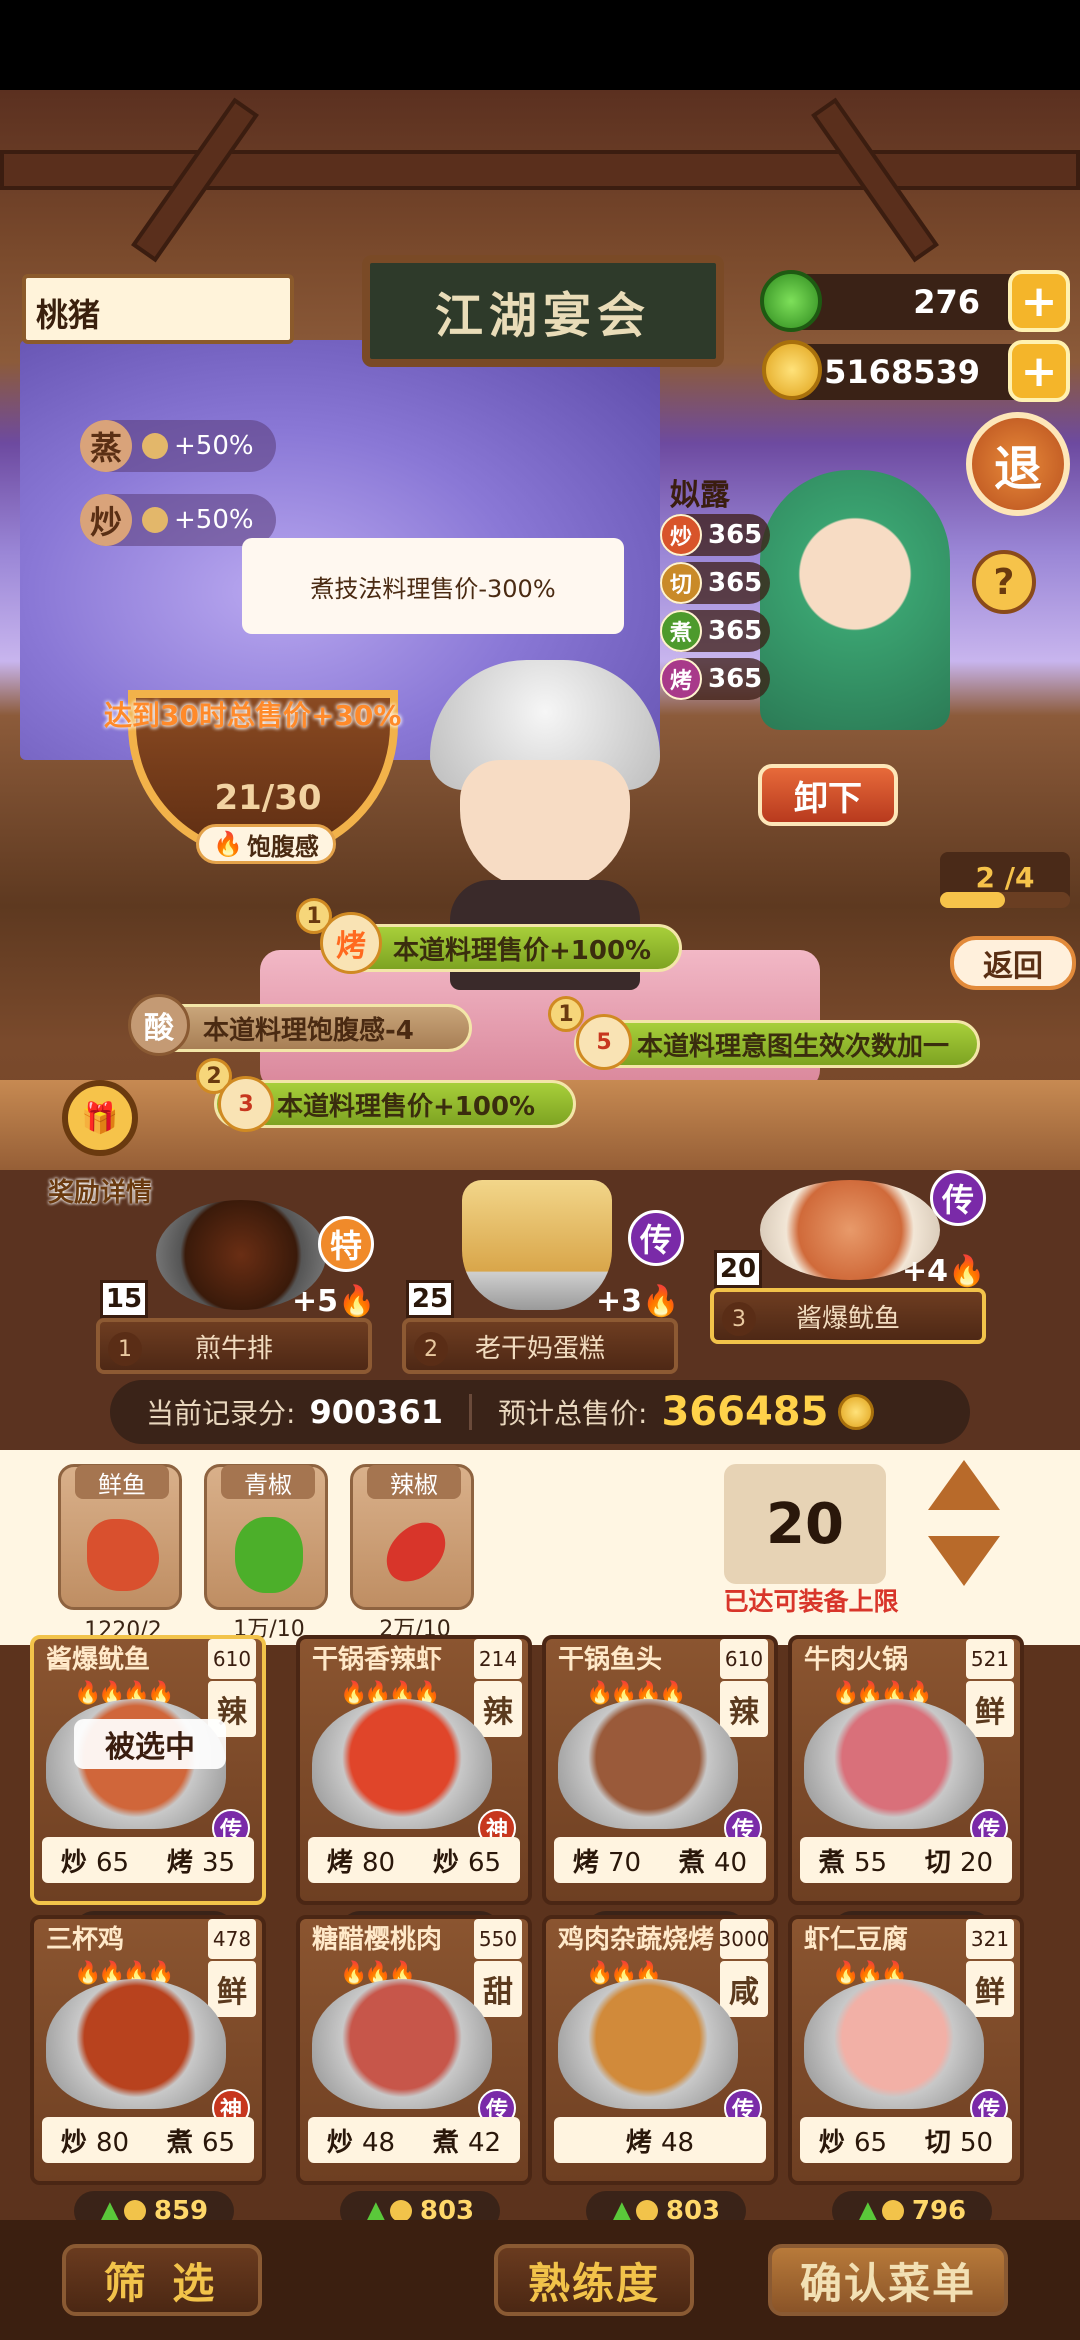  Describe the element at coordinates (793, 1046) in the screenshot. I see `effect-text: 本道料理意图生效次数加一` at that location.